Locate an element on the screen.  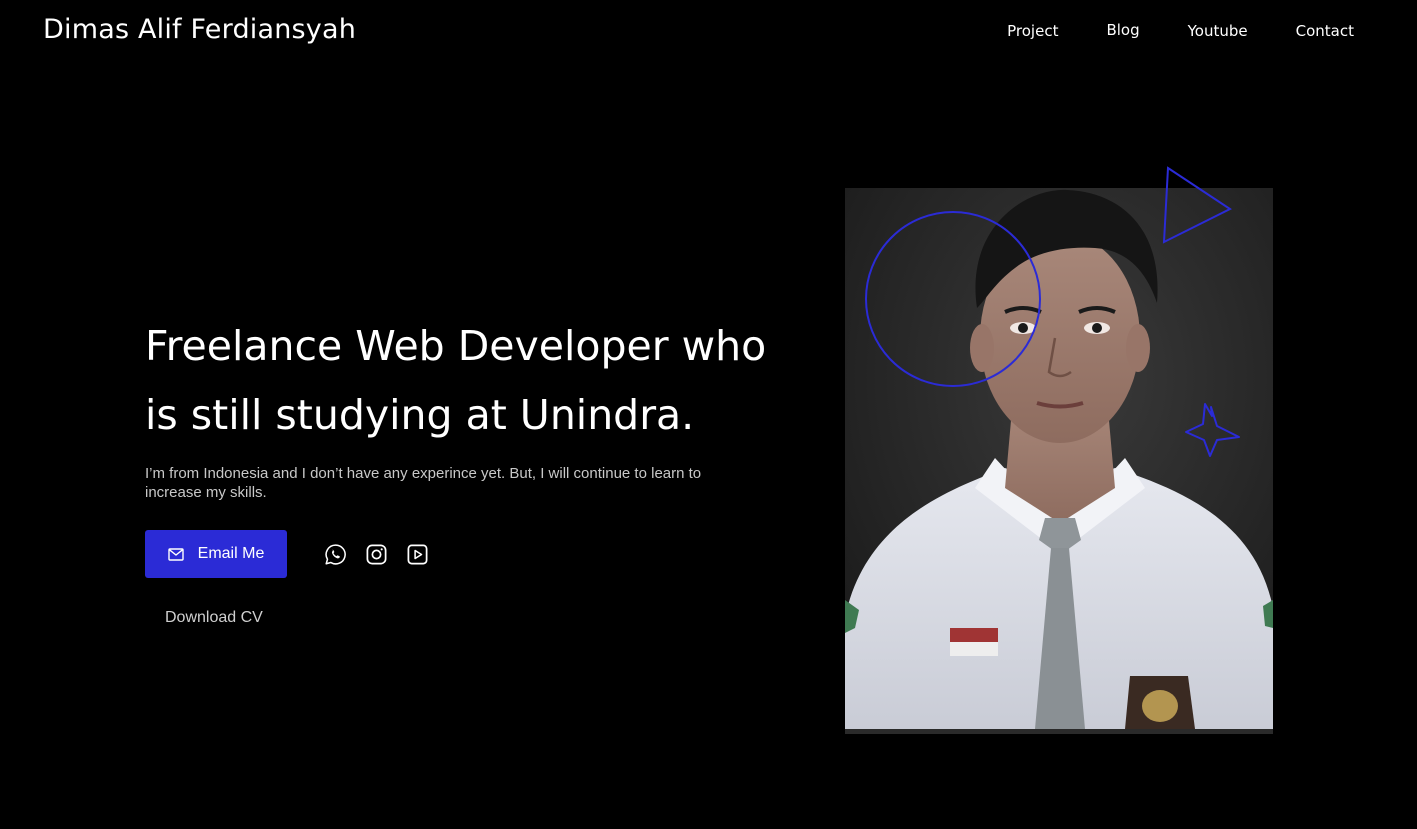
photo-base is located at coordinates (1059, 731).